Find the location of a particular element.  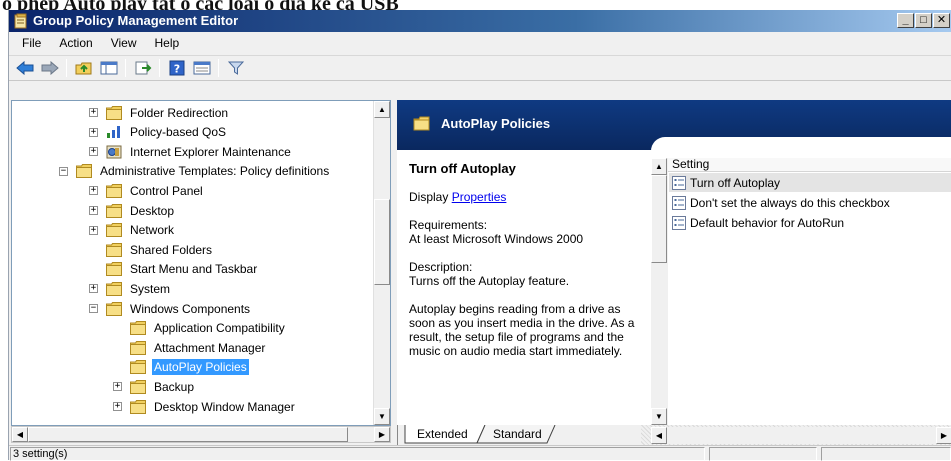

tree-item: + Control Panel is located at coordinates (147, 190).